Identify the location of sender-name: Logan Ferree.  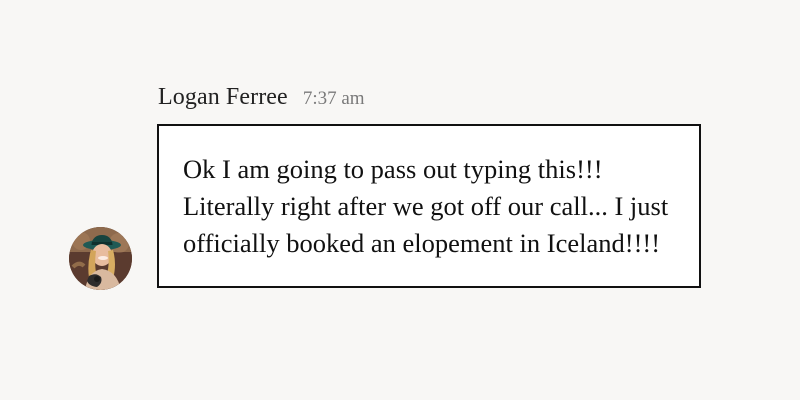
(223, 97).